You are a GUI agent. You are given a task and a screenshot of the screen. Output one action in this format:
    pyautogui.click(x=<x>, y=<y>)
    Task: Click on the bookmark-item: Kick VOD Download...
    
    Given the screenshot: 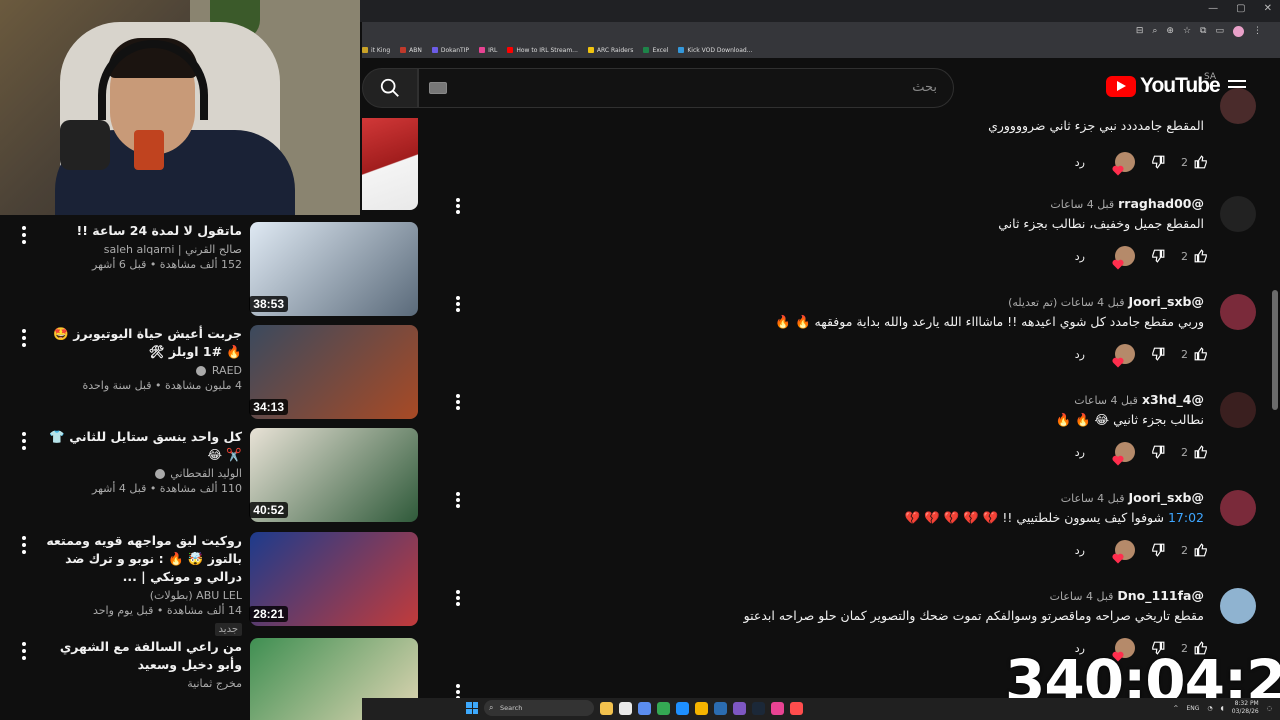 What is the action you would take?
    pyautogui.click(x=715, y=50)
    